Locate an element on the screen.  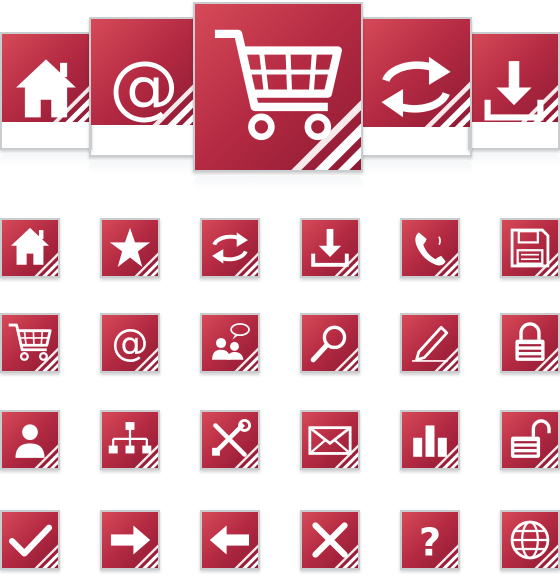
envelope-icon is located at coordinates (330, 440).